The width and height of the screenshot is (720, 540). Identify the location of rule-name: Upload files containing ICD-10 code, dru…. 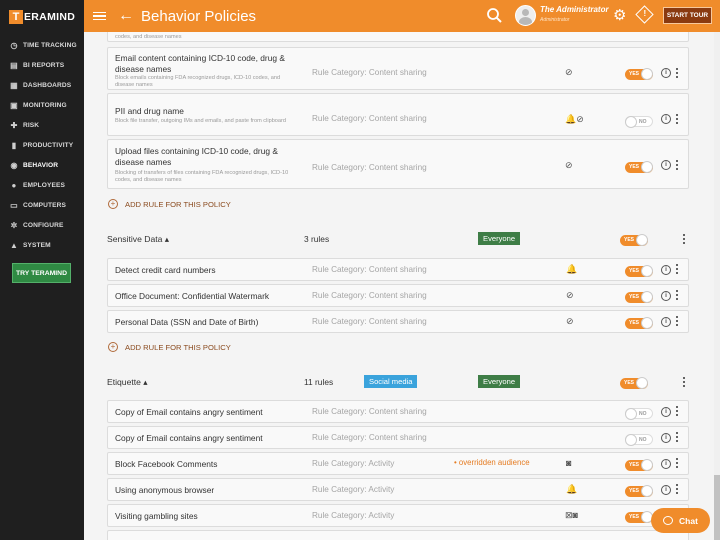
(196, 156).